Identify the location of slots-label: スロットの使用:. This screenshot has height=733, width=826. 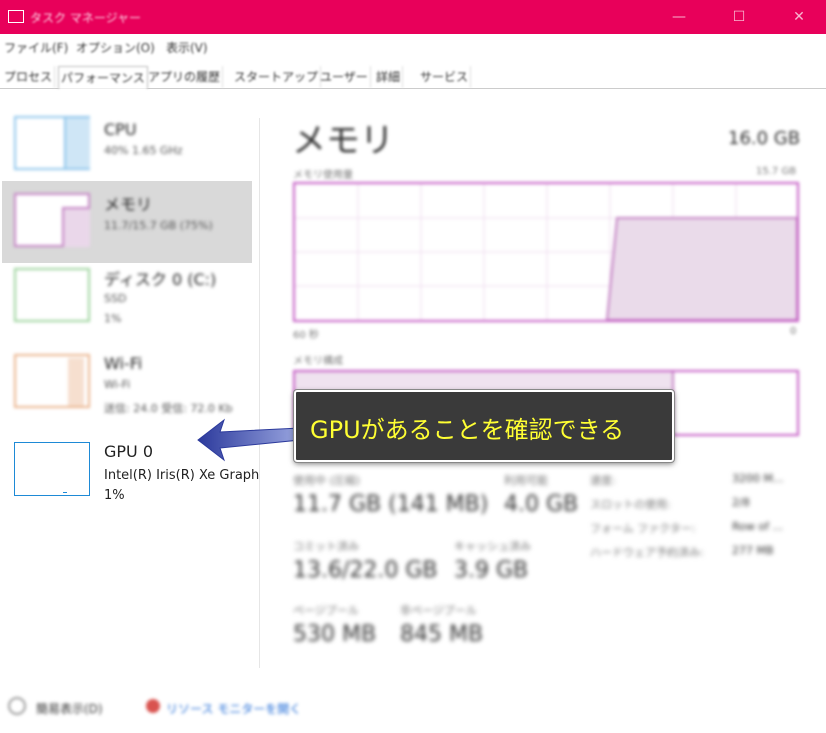
(630, 504).